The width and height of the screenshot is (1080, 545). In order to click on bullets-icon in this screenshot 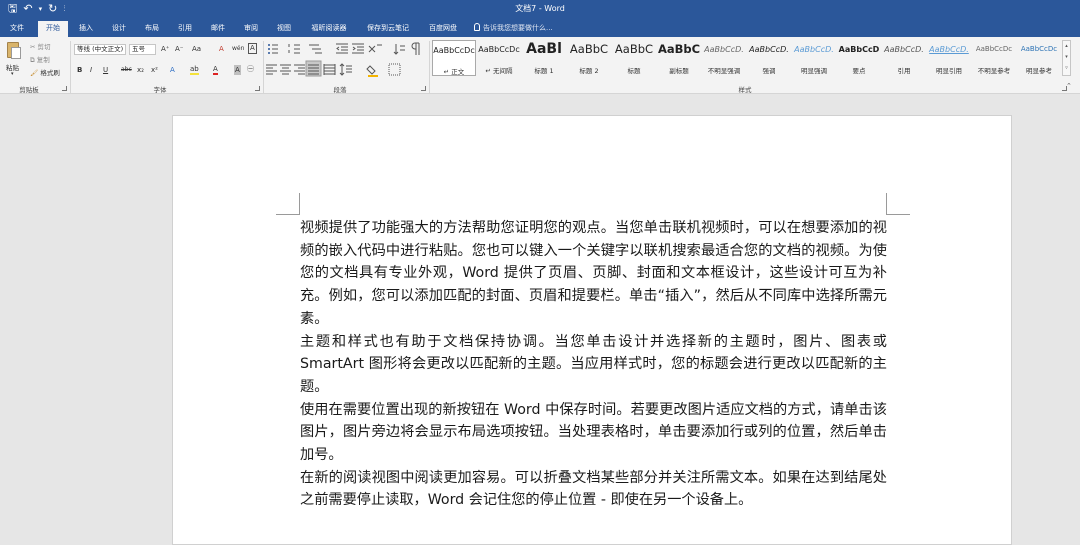, I will do `click(273, 49)`.